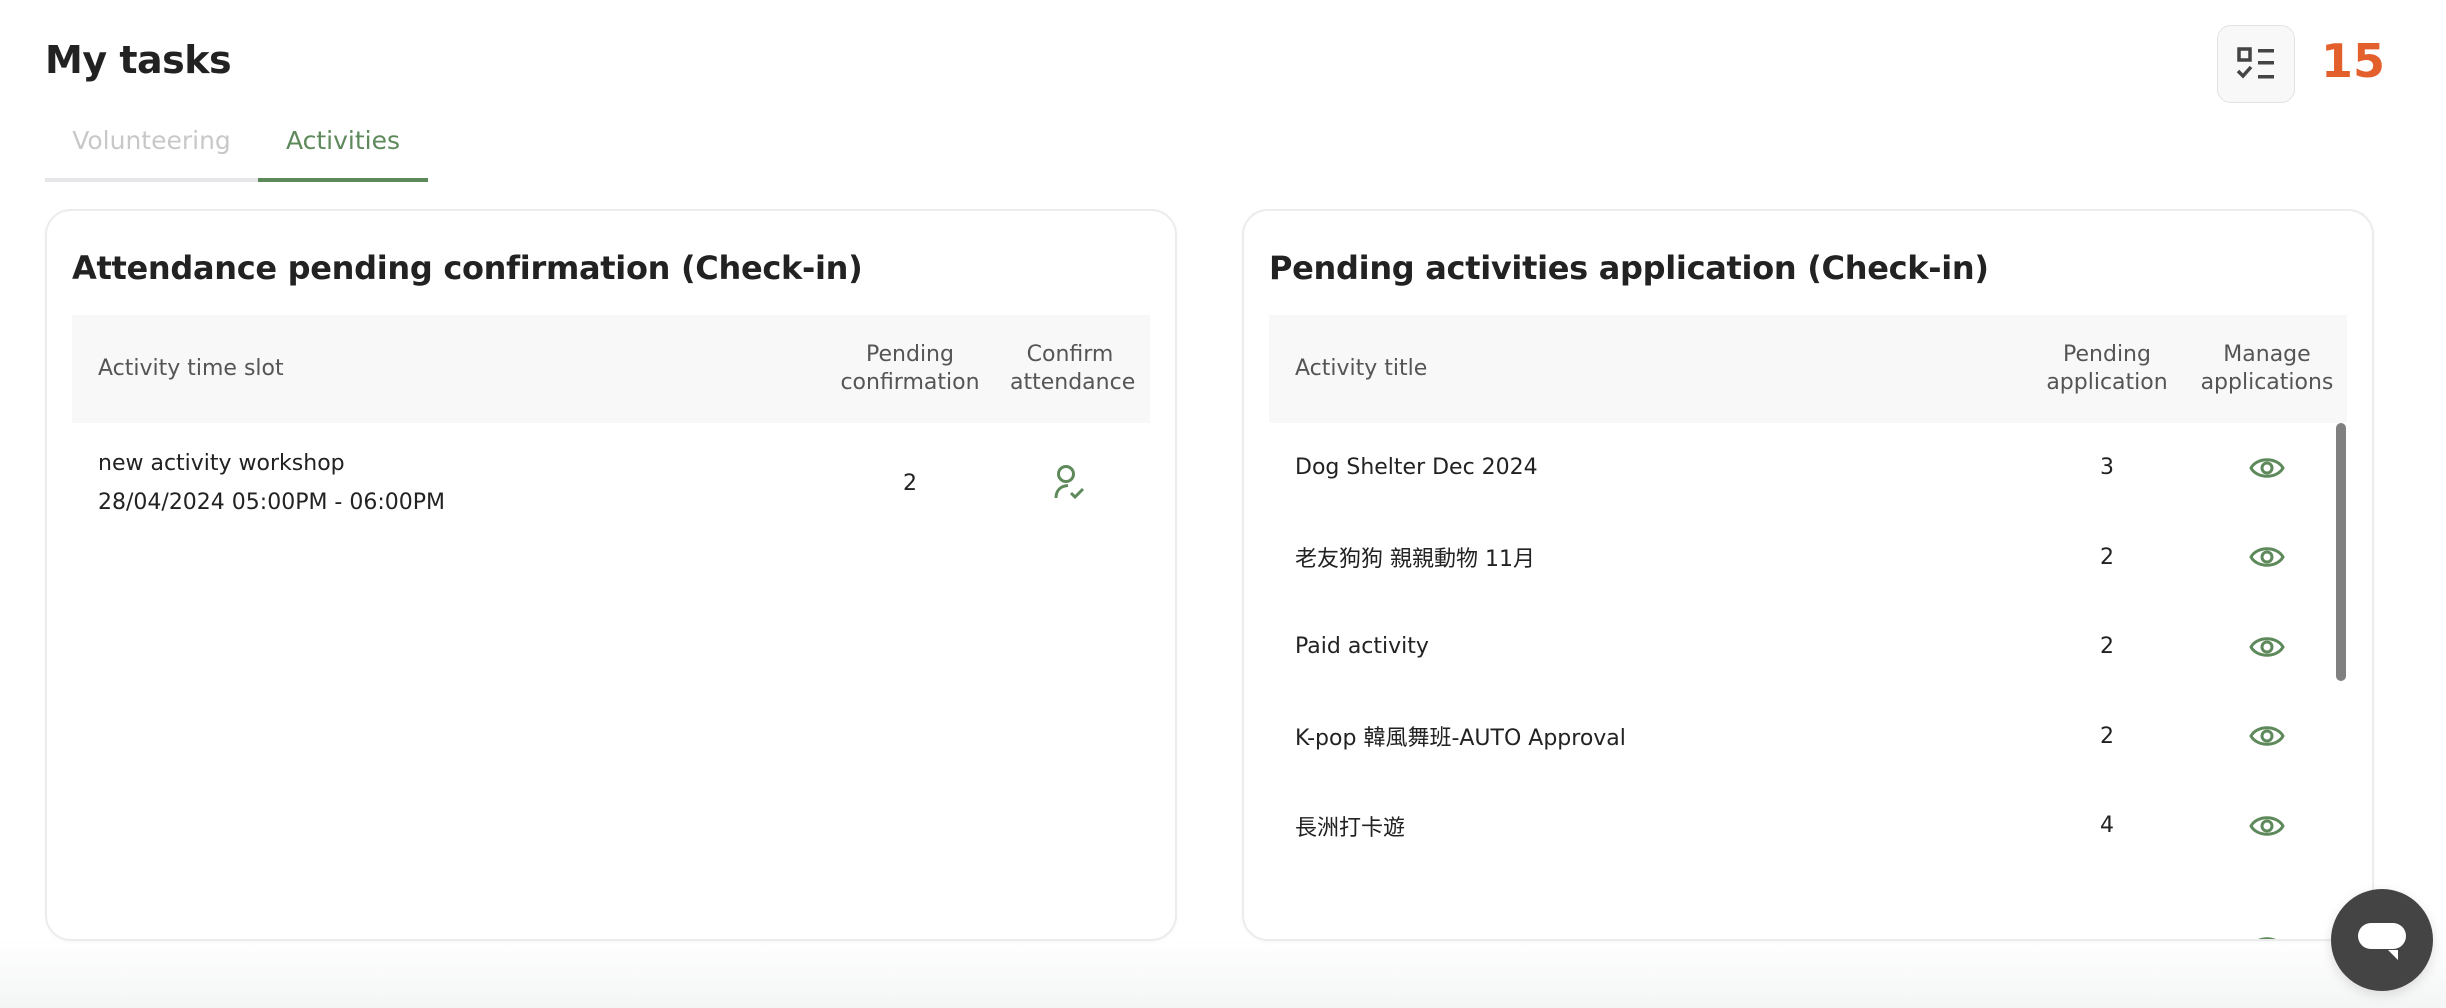 The width and height of the screenshot is (2446, 1008). What do you see at coordinates (1808, 826) in the screenshot?
I see `table-row: 長洲打卡遊 4` at bounding box center [1808, 826].